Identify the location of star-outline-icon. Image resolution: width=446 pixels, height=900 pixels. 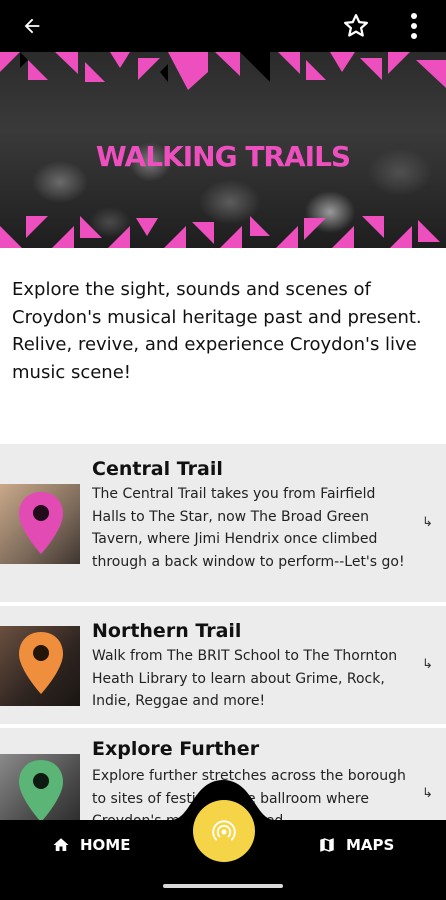
(356, 25).